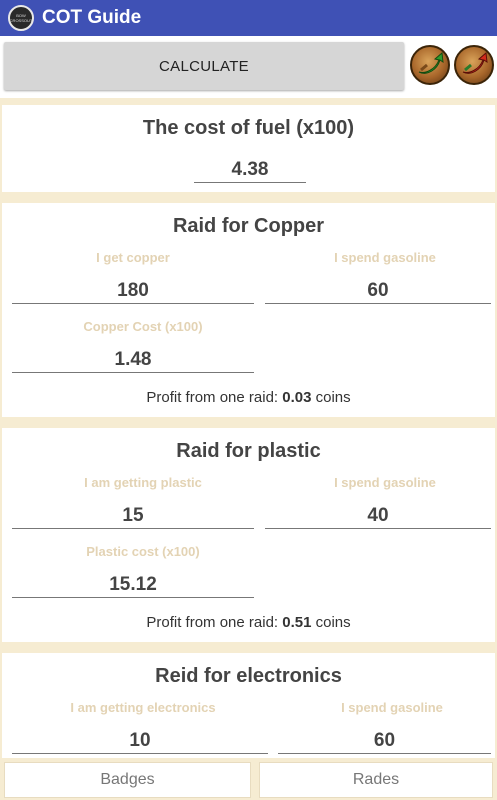 Image resolution: width=497 pixels, height=800 pixels. I want to click on title-bar: BOW CROSSOUT COT Guide, so click(248, 18).